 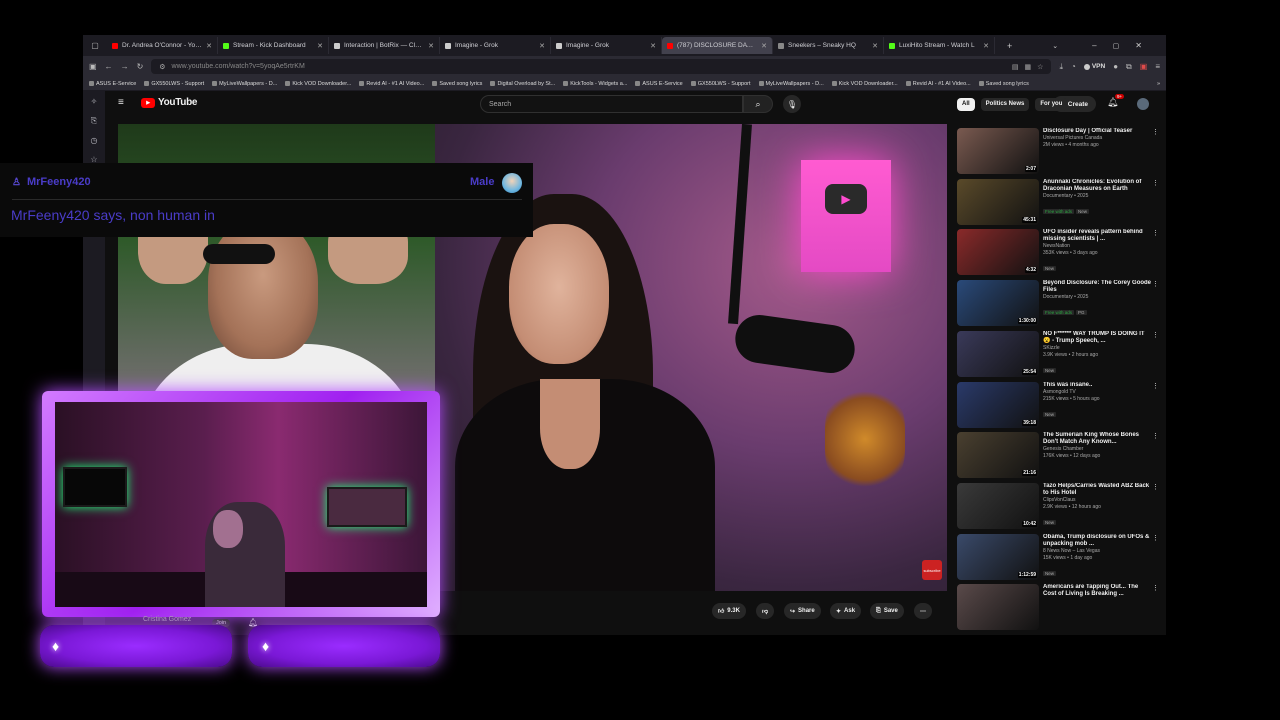 I want to click on bookmark-item: GX550LWS - Support, so click(x=174, y=84).